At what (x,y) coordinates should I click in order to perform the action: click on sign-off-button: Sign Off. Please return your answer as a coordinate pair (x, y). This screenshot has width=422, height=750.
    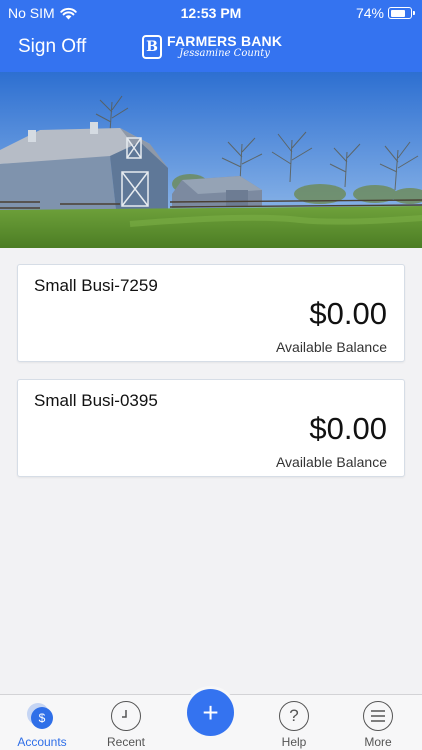
    Looking at the image, I should click on (52, 47).